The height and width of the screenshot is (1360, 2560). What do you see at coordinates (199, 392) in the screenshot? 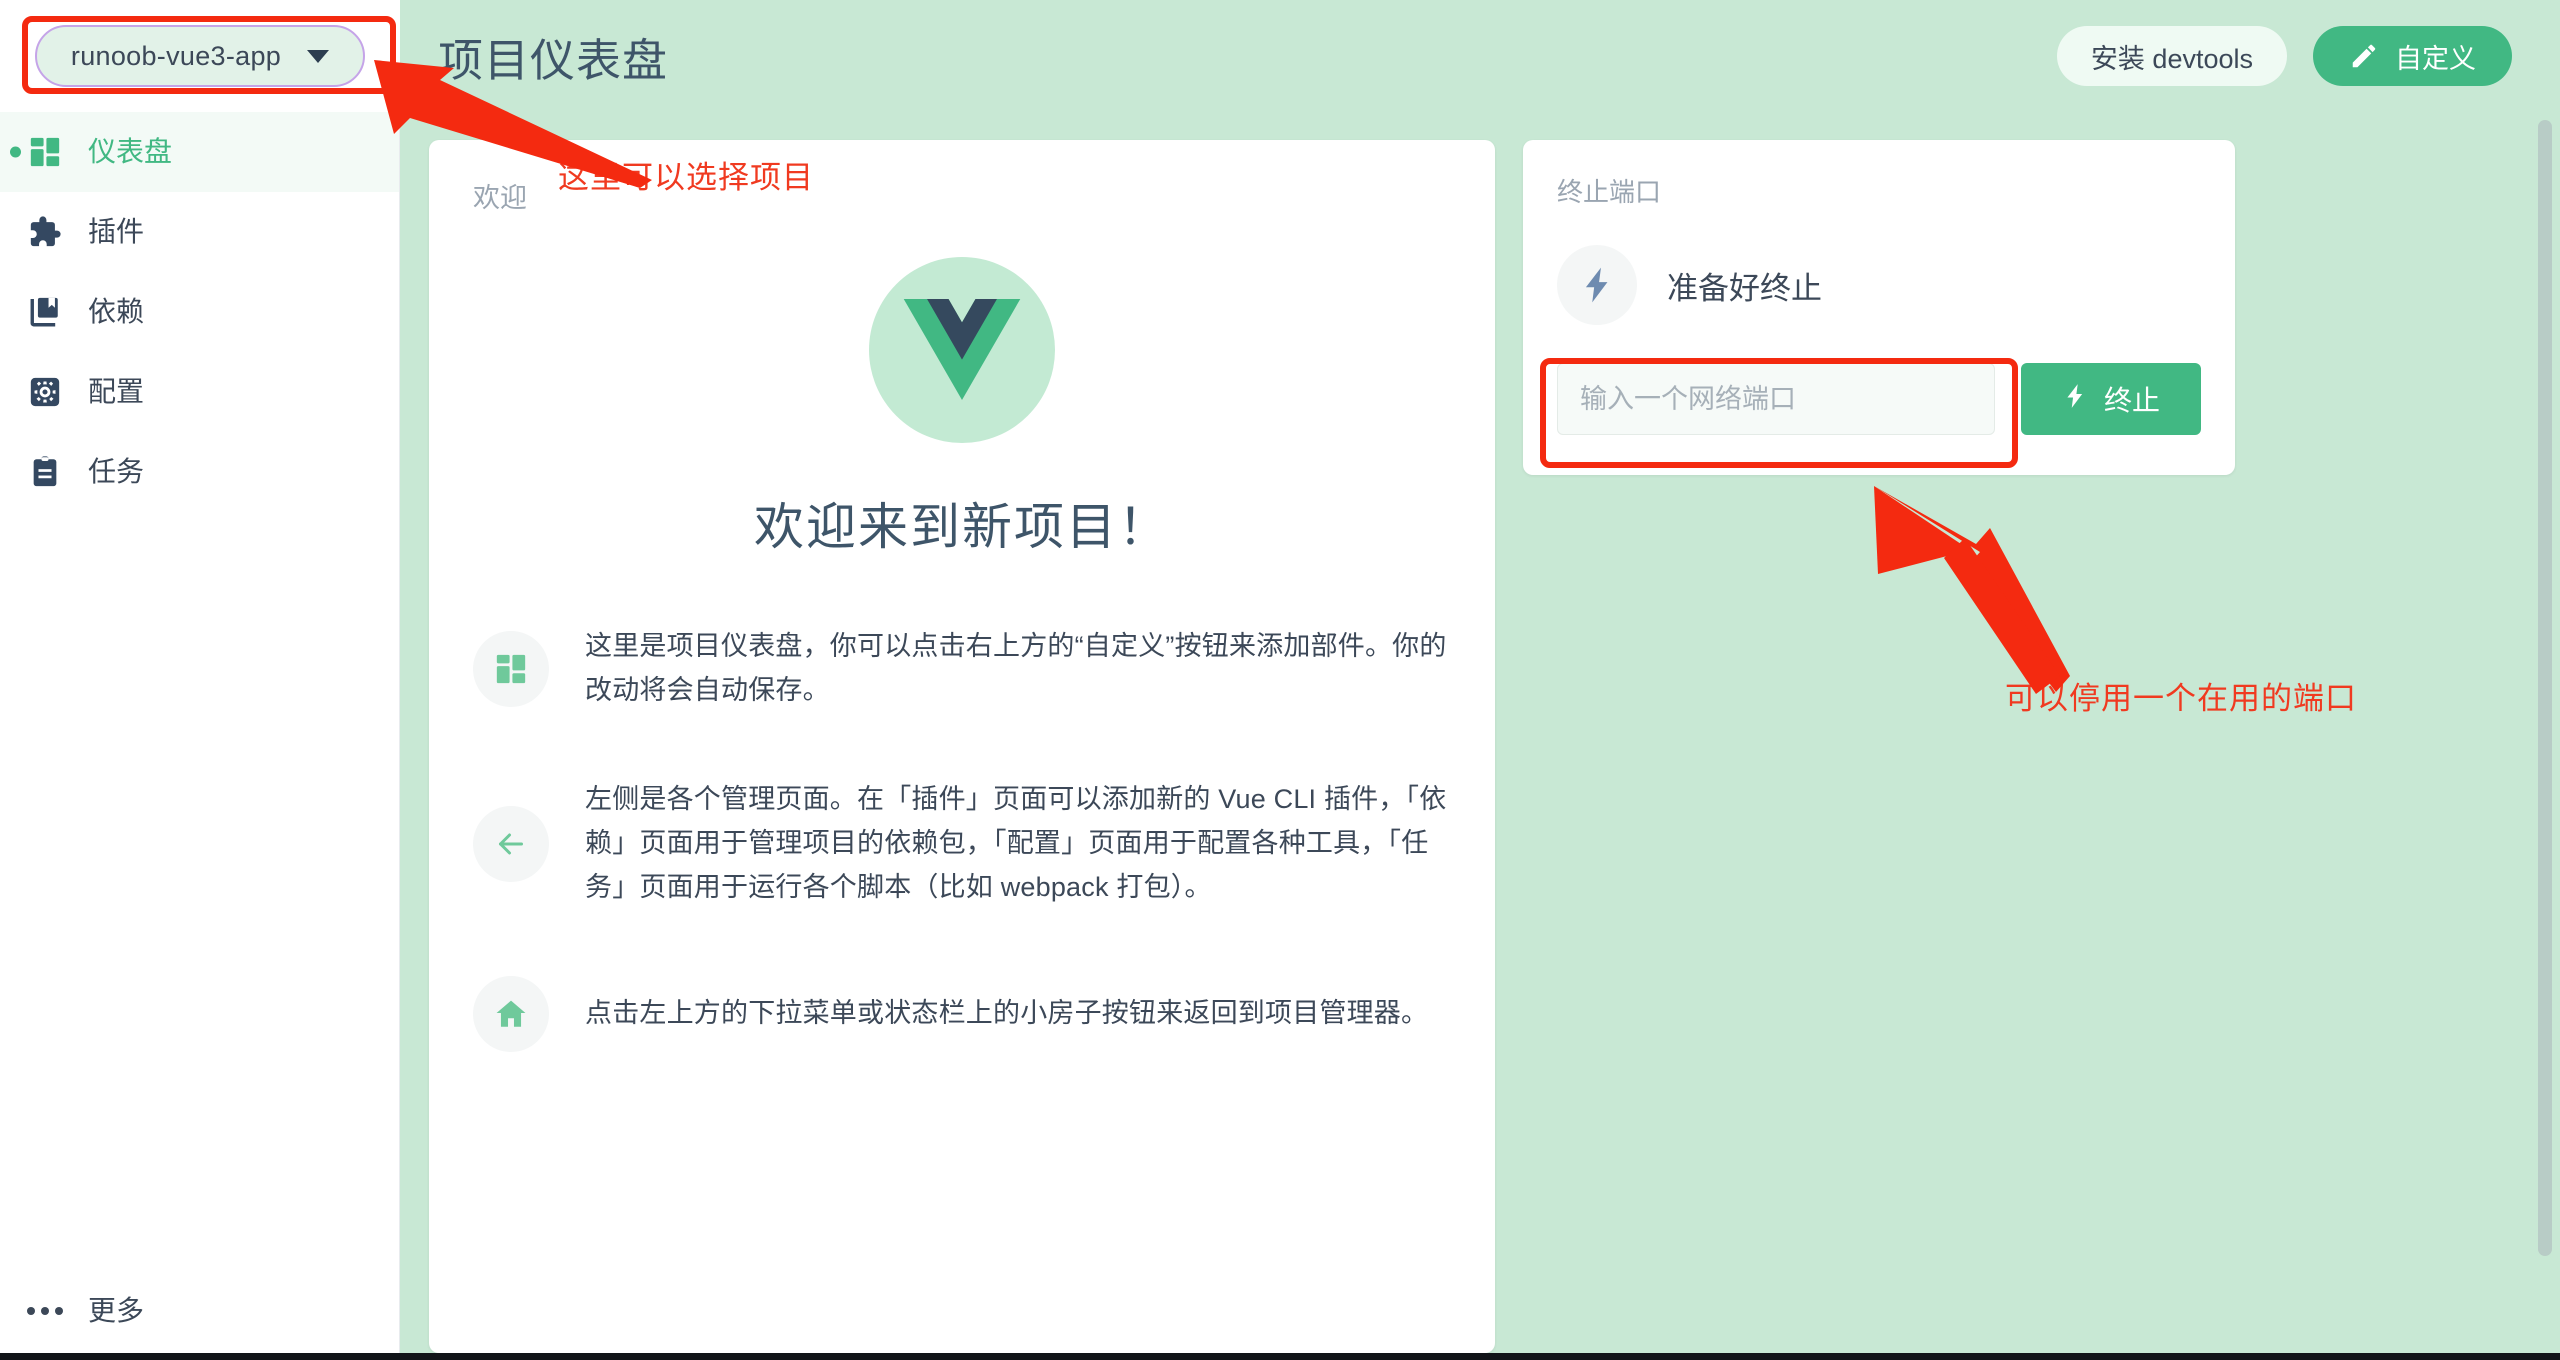
I see `sidebar-item-configuration: 配置` at bounding box center [199, 392].